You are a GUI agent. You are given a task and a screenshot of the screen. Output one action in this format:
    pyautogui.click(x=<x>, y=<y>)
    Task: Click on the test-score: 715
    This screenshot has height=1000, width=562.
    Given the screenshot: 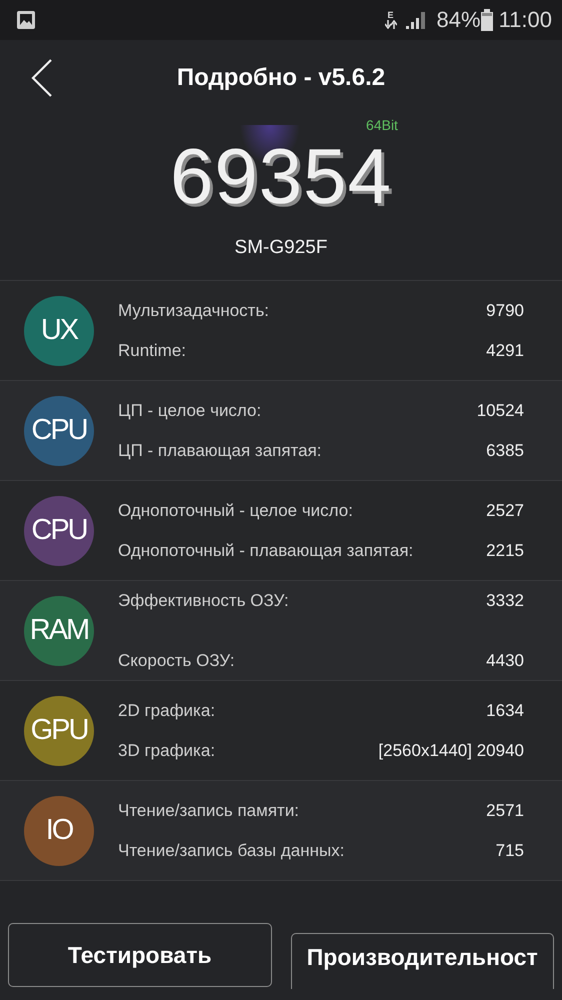 What is the action you would take?
    pyautogui.click(x=510, y=851)
    